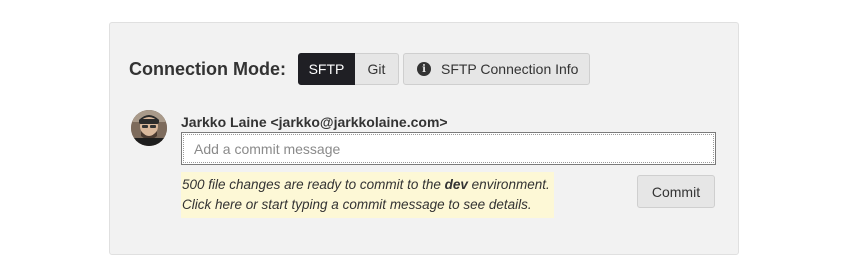 The height and width of the screenshot is (280, 850). Describe the element at coordinates (207, 68) in the screenshot. I see `connection-mode-label: Connection Mode:` at that location.